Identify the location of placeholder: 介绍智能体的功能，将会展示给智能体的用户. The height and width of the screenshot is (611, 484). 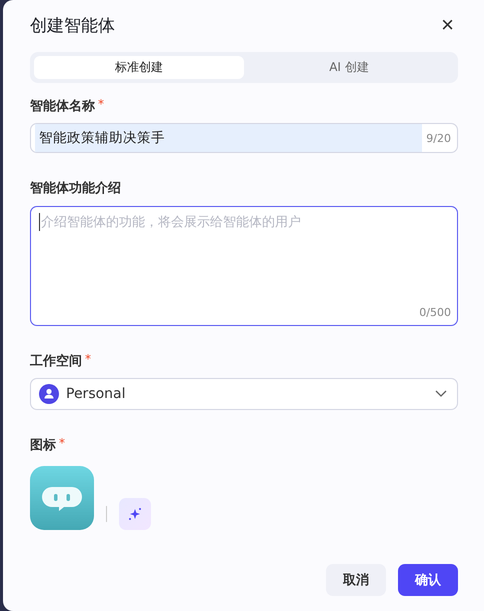
(245, 222).